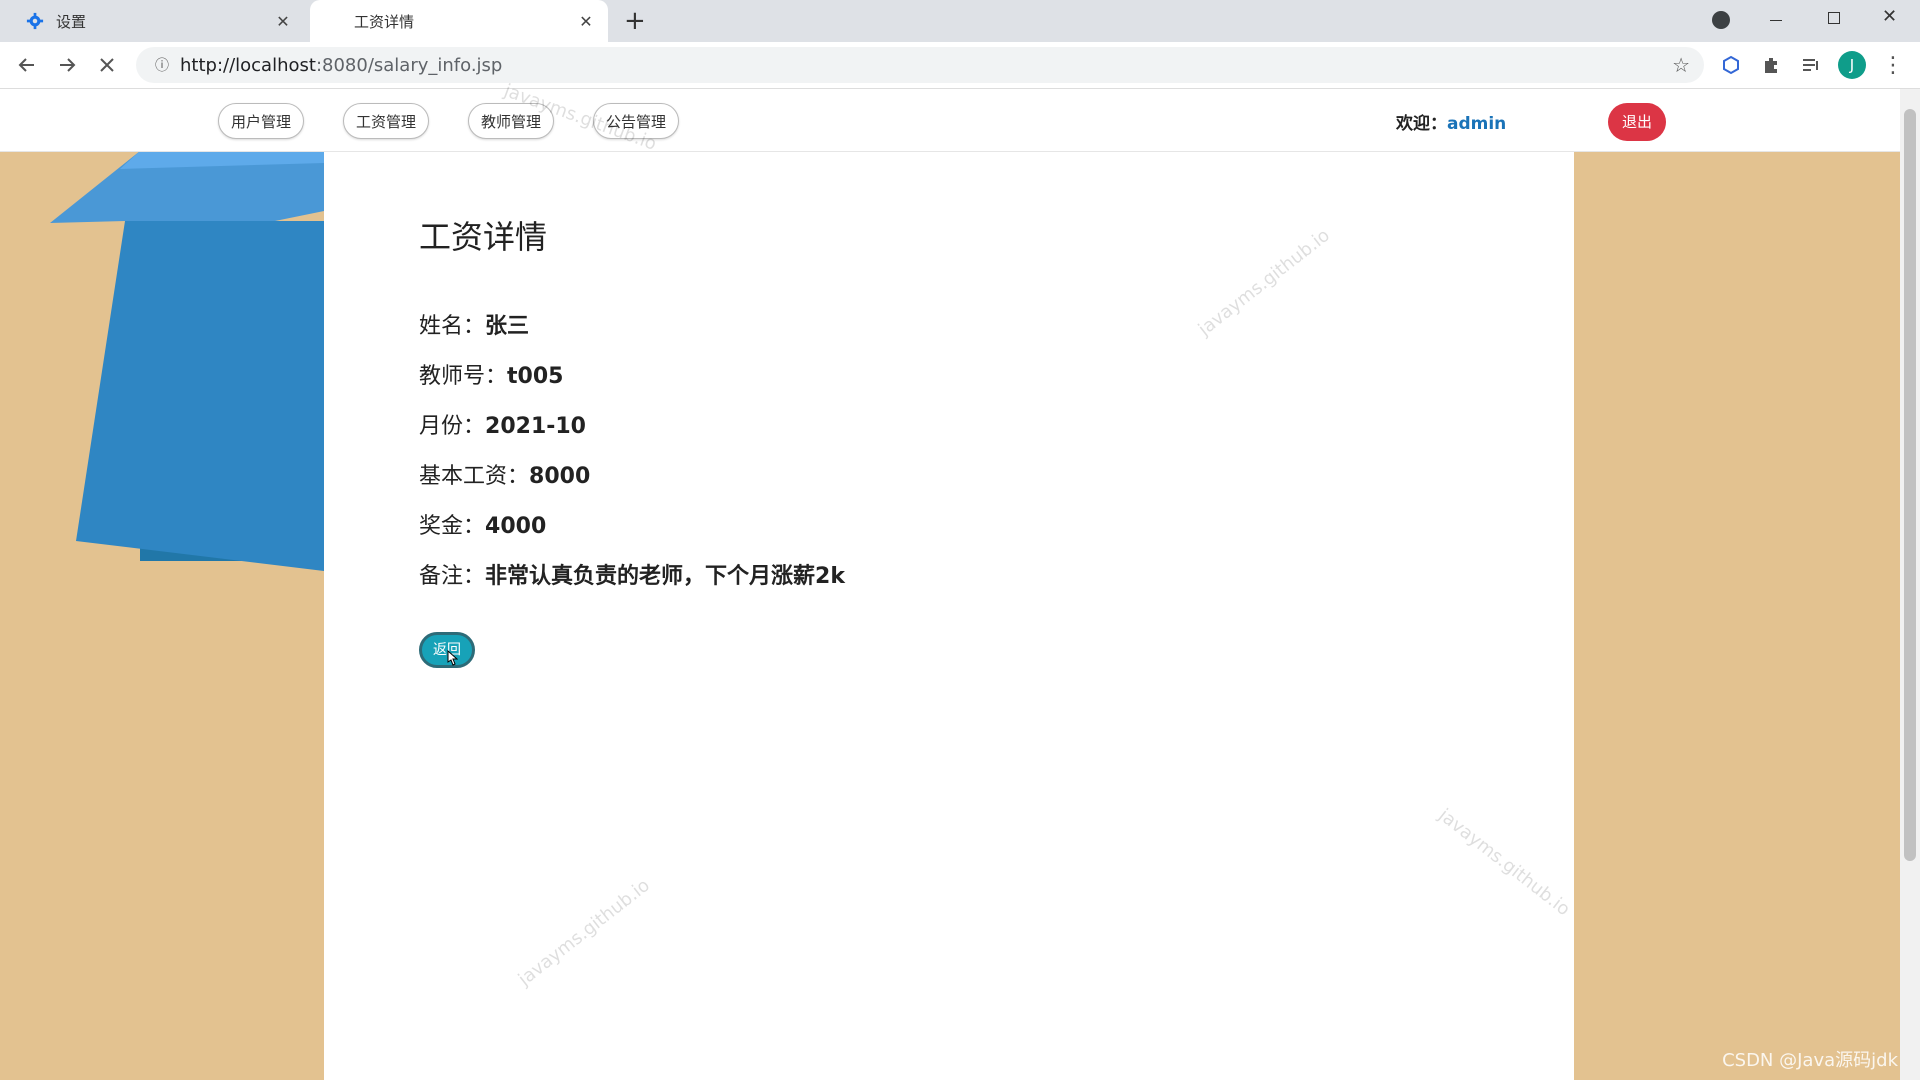 Image resolution: width=1920 pixels, height=1080 pixels. Describe the element at coordinates (1771, 65) in the screenshot. I see `puzzle-extensions-icon` at that location.